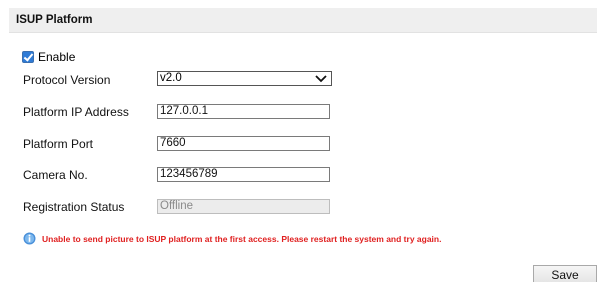 The width and height of the screenshot is (597, 282). What do you see at coordinates (58, 144) in the screenshot?
I see `platform-port-label: Platform Port` at bounding box center [58, 144].